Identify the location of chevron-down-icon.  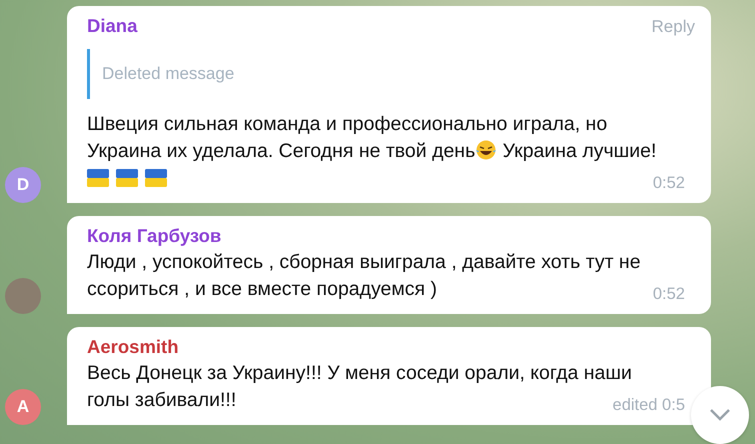
(720, 415).